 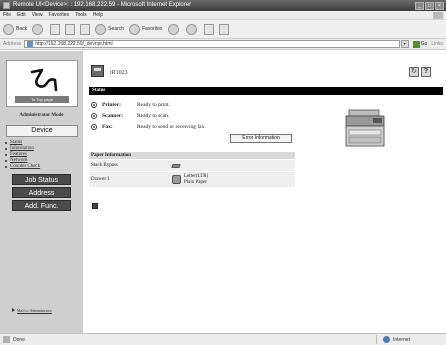 What do you see at coordinates (231, 179) in the screenshot?
I see `paper-source-value: Letter(LTR) Plain Paper` at bounding box center [231, 179].